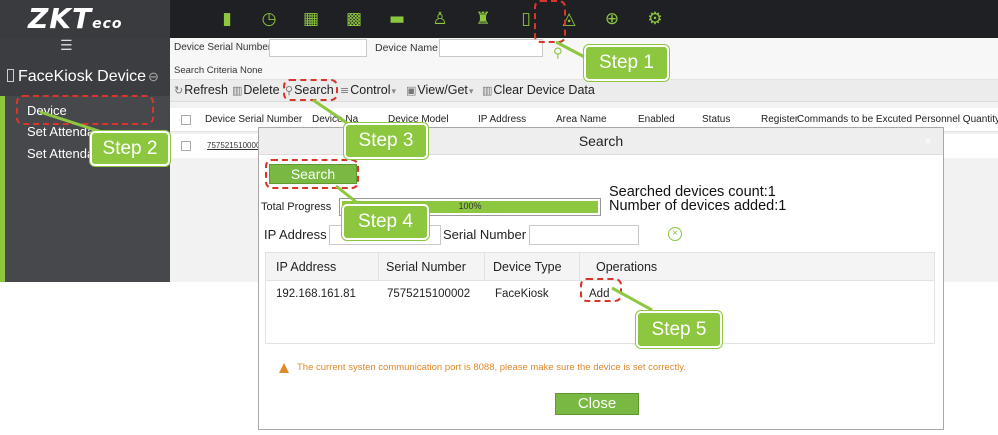  Describe the element at coordinates (584, 235) in the screenshot. I see `serial-number-input` at that location.